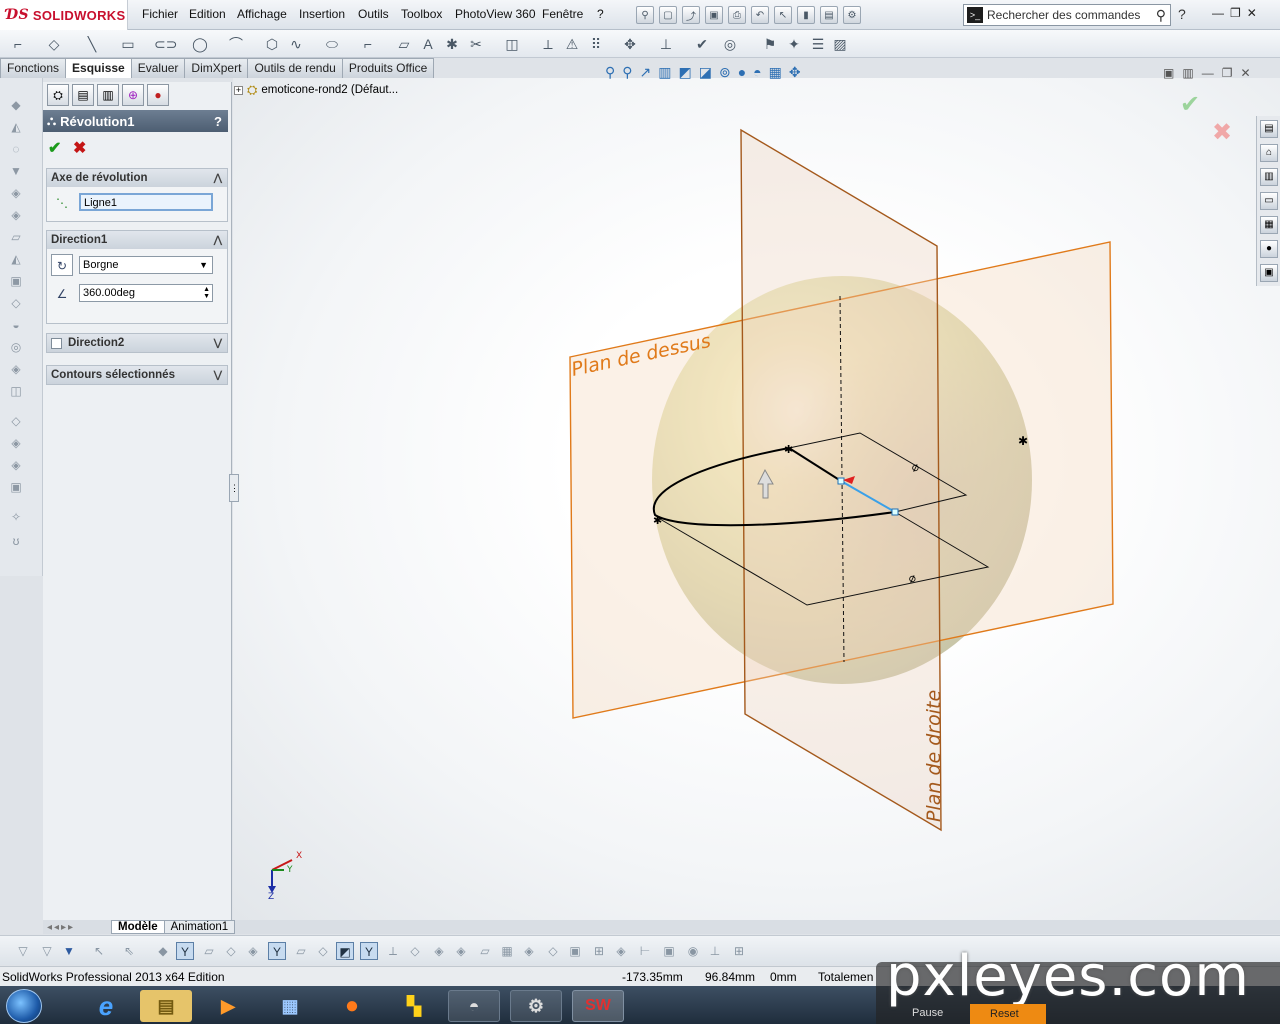 This screenshot has height=1024, width=1280. Describe the element at coordinates (290, 1006) in the screenshot. I see `calculator-icon: ▦` at that location.